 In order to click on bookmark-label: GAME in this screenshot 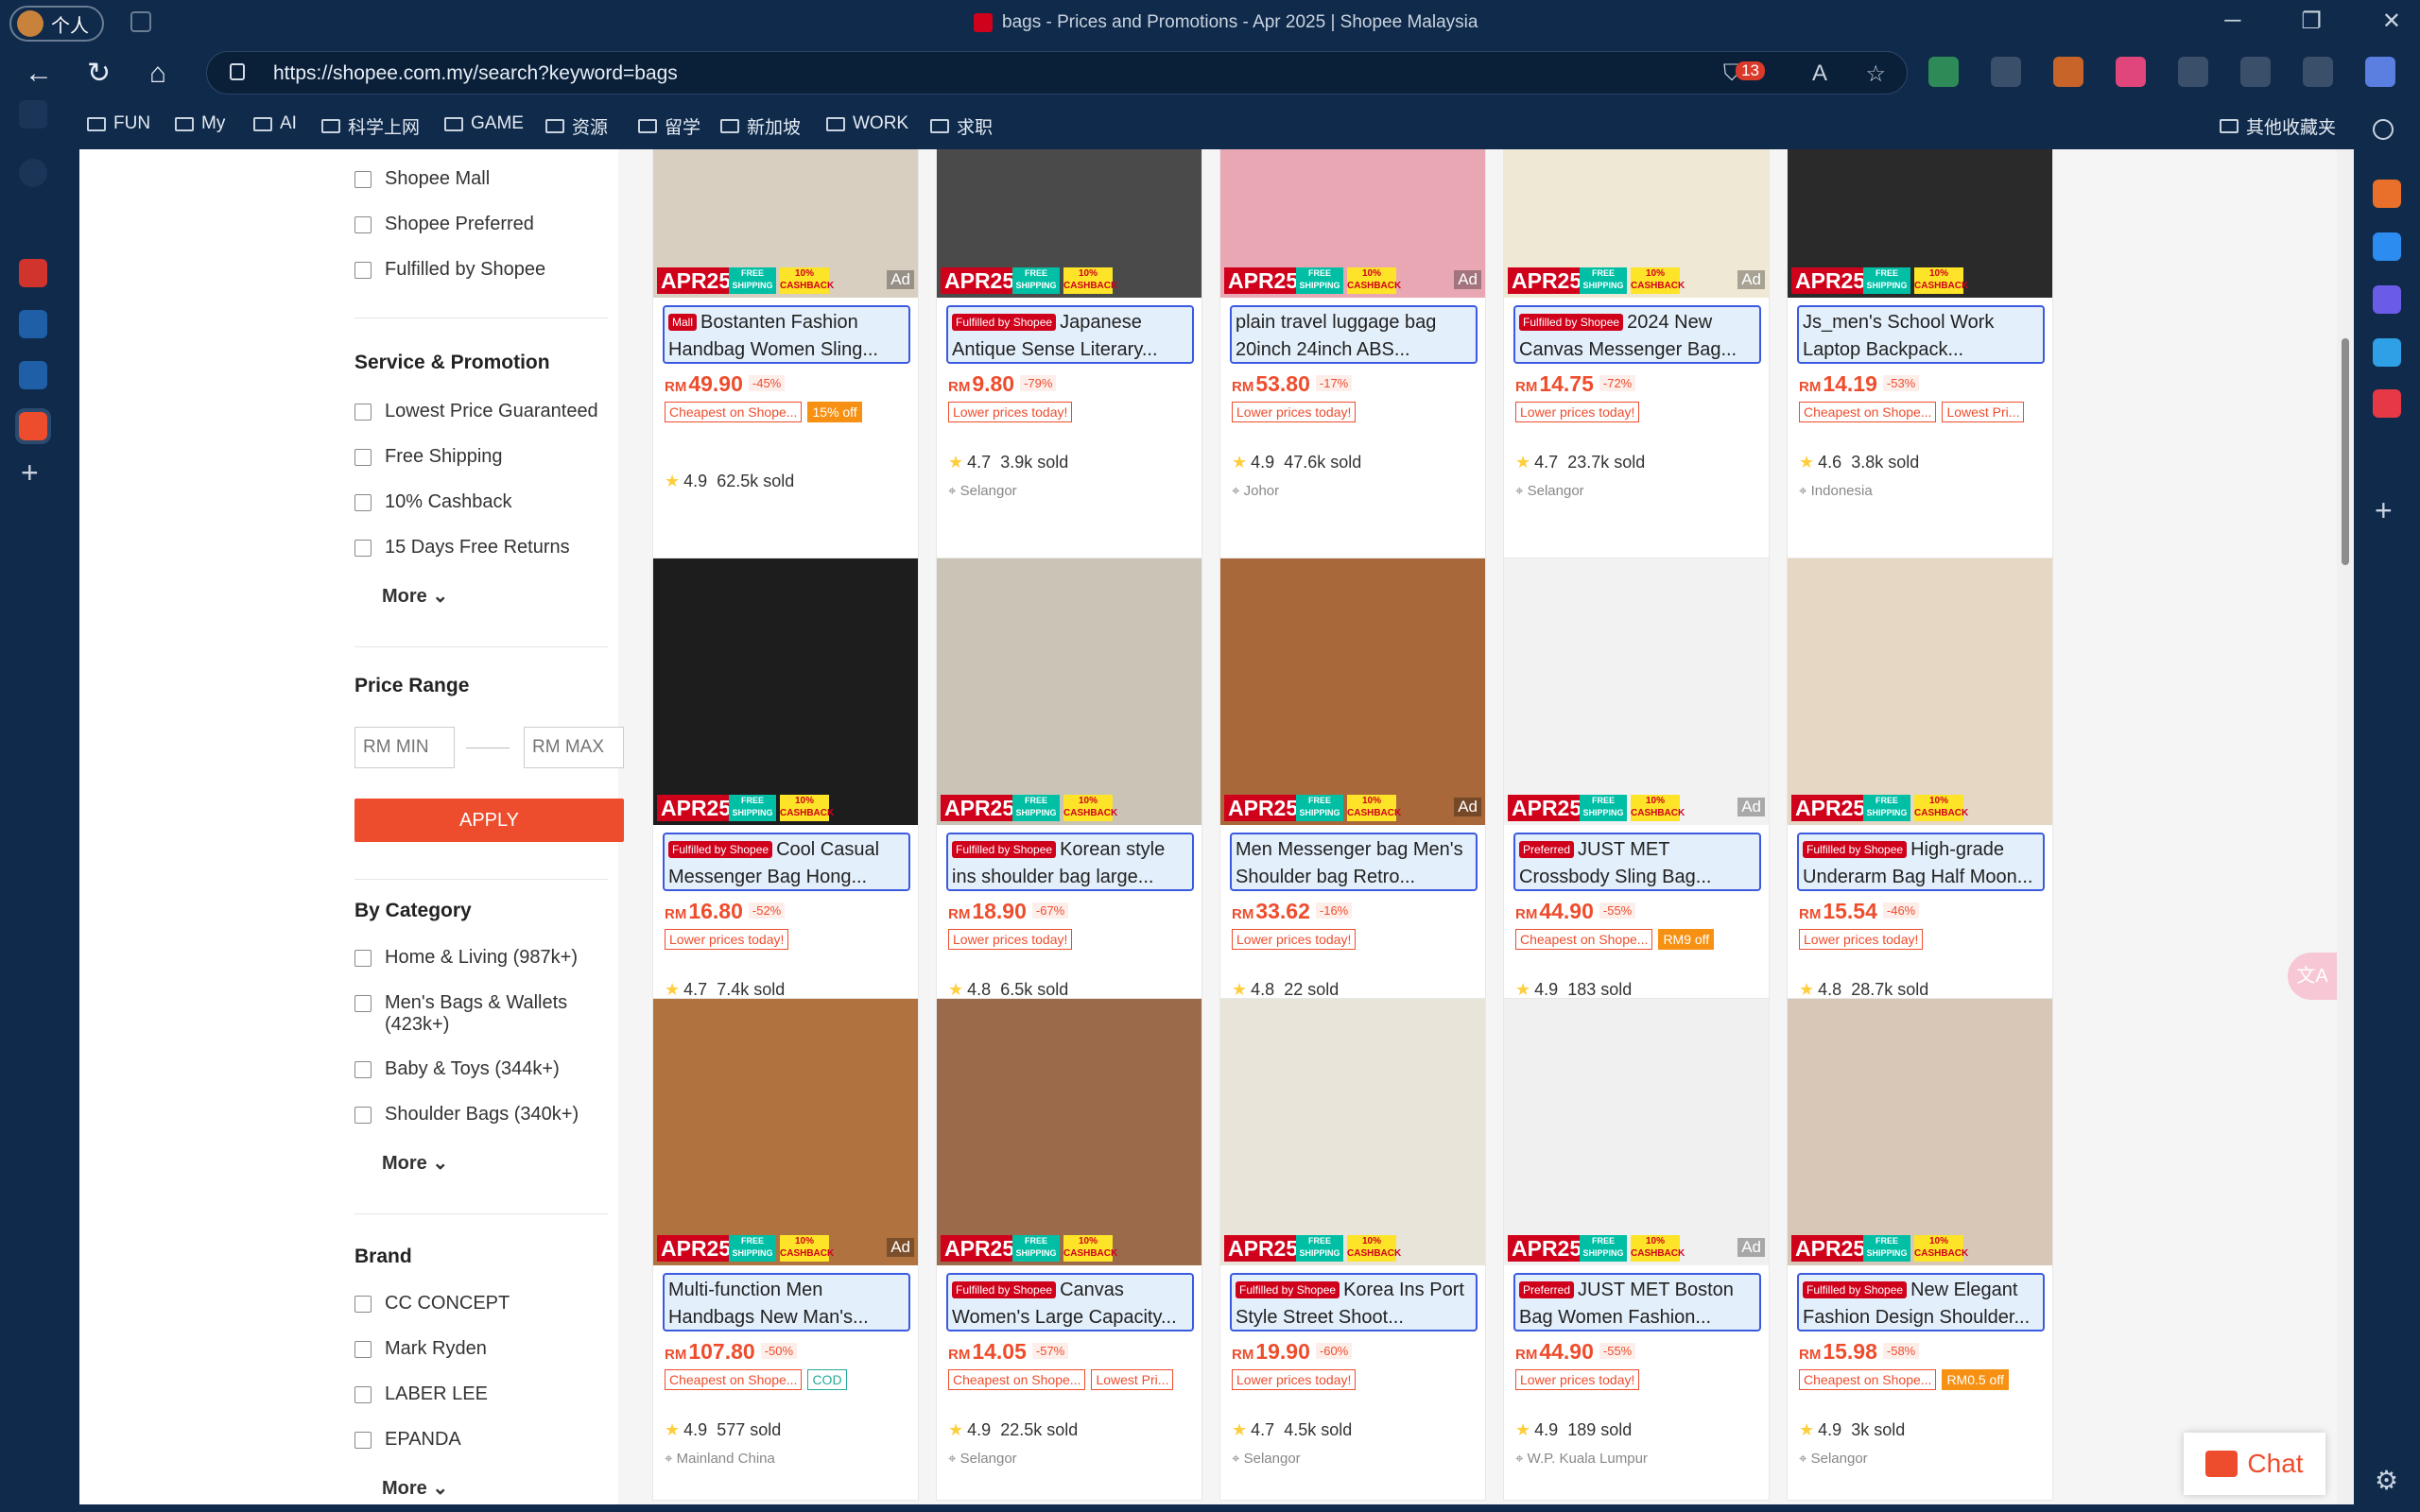, I will do `click(497, 123)`.